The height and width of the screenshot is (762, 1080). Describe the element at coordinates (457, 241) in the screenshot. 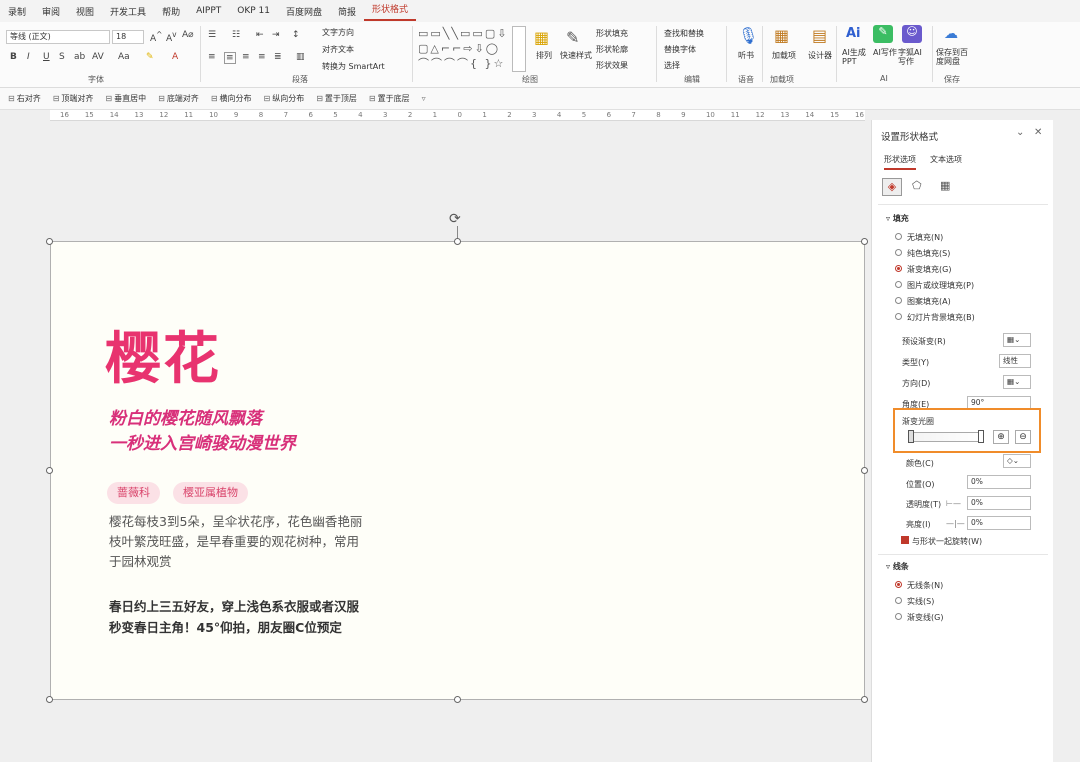

I see `resize-handle-t` at that location.